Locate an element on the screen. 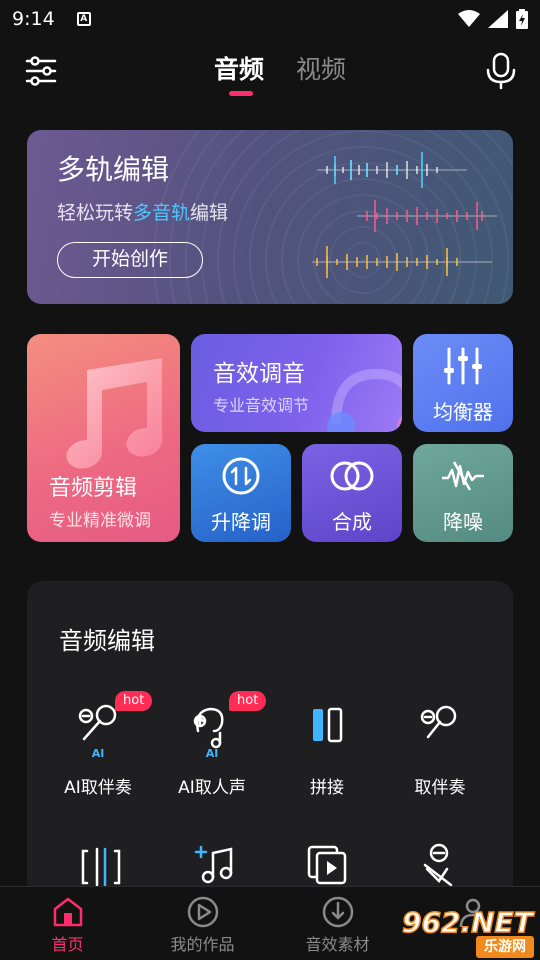 This screenshot has width=540, height=960. denoise-card: 降噪 is located at coordinates (463, 493).